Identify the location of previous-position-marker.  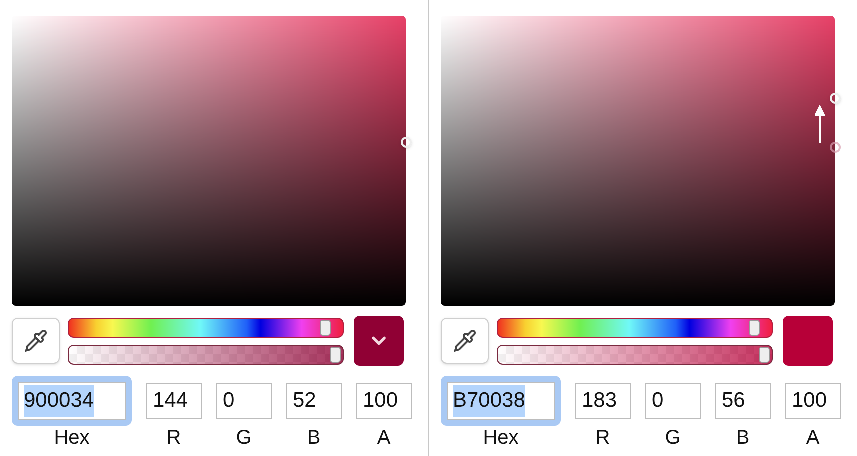
(835, 147).